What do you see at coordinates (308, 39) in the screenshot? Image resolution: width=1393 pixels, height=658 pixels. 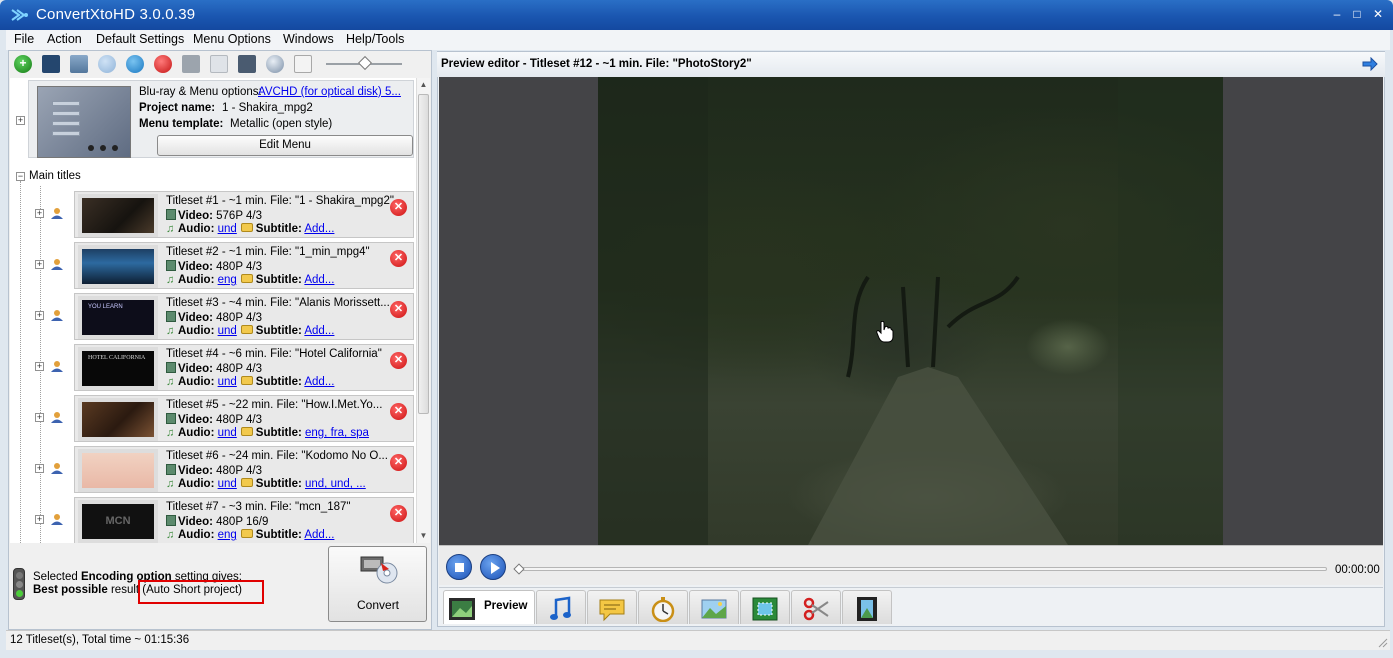 I see `menu-windows: Windows` at bounding box center [308, 39].